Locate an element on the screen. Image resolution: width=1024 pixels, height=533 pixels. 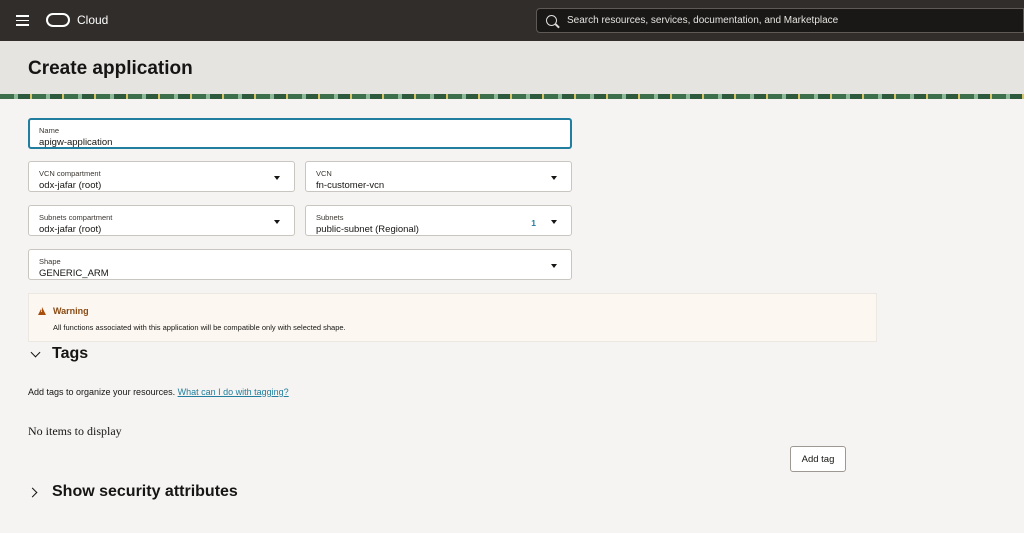
subnets-select: Subnets public-subnet (Regional) 1 is located at coordinates (438, 220).